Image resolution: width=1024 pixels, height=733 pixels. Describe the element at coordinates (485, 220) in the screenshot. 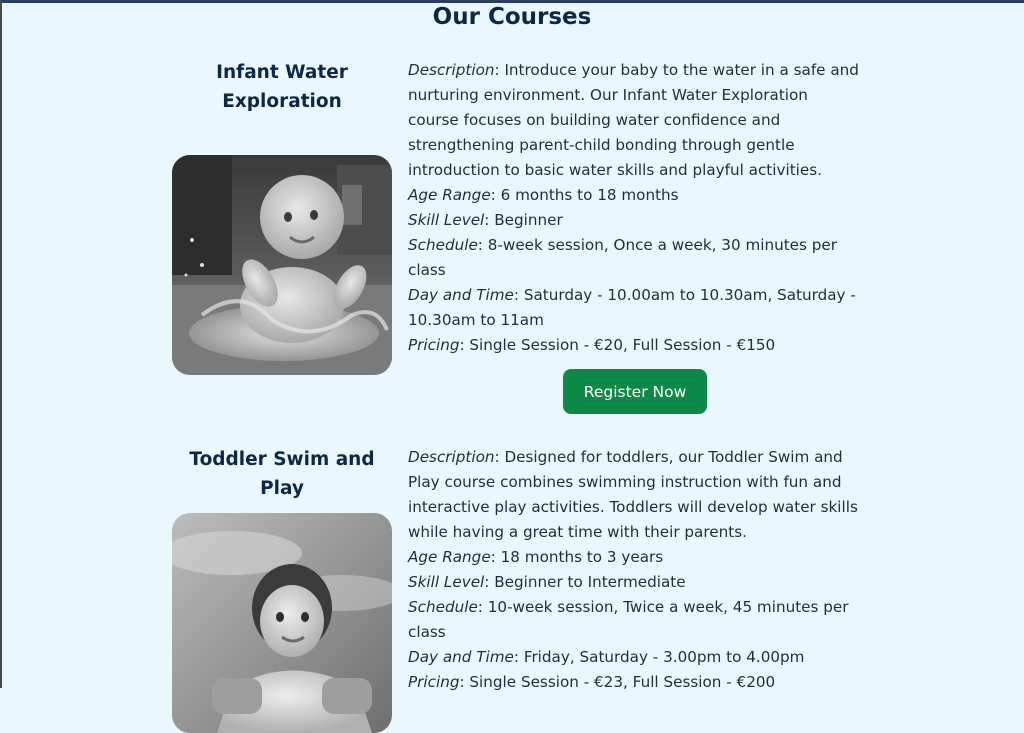

I see `course-skill-level: Skill Level: Beginner` at that location.